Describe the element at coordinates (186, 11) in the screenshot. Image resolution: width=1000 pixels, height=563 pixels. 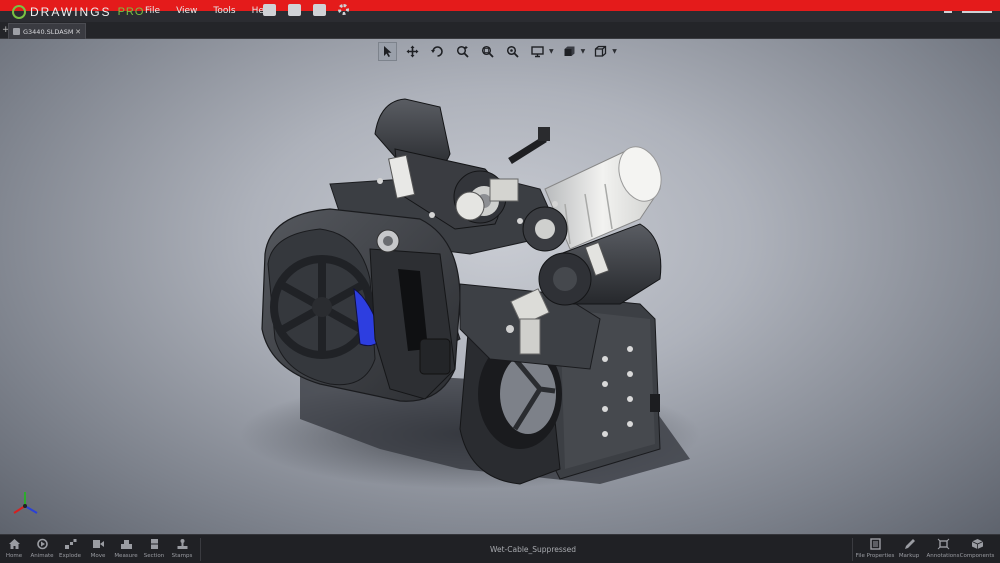
I see `menu-view: View` at that location.